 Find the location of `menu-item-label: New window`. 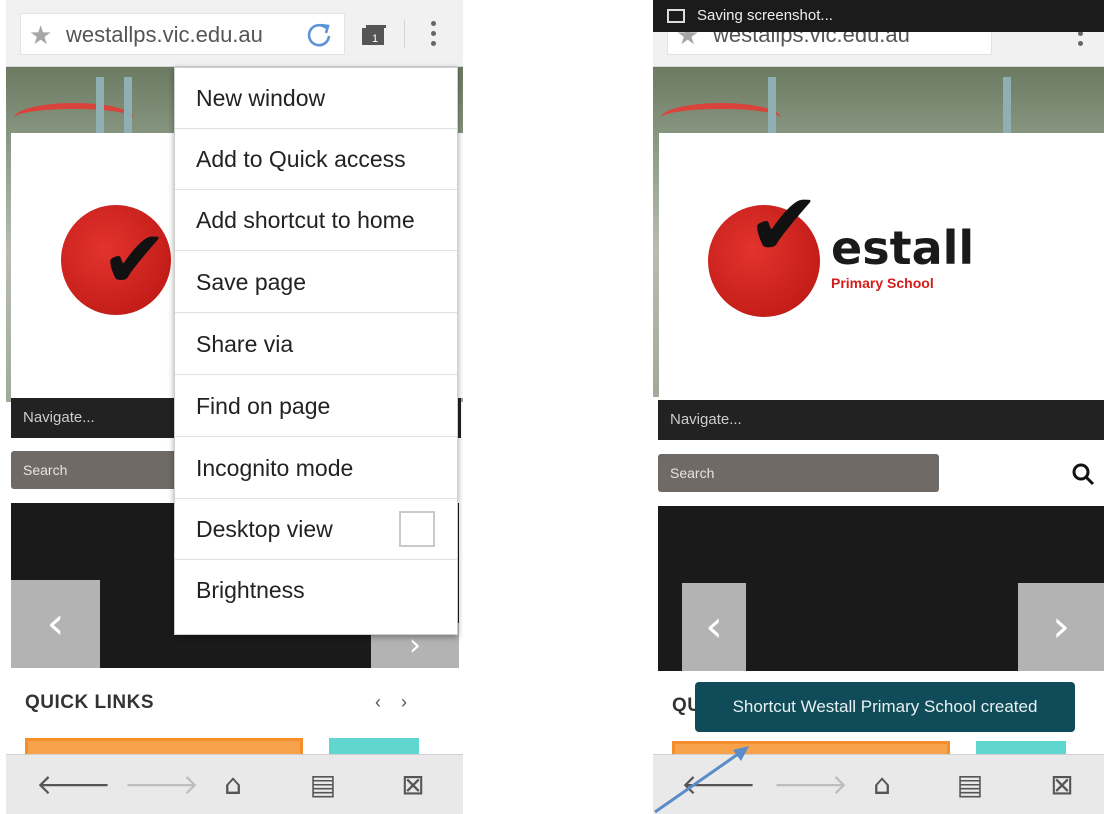

menu-item-label: New window is located at coordinates (261, 98).